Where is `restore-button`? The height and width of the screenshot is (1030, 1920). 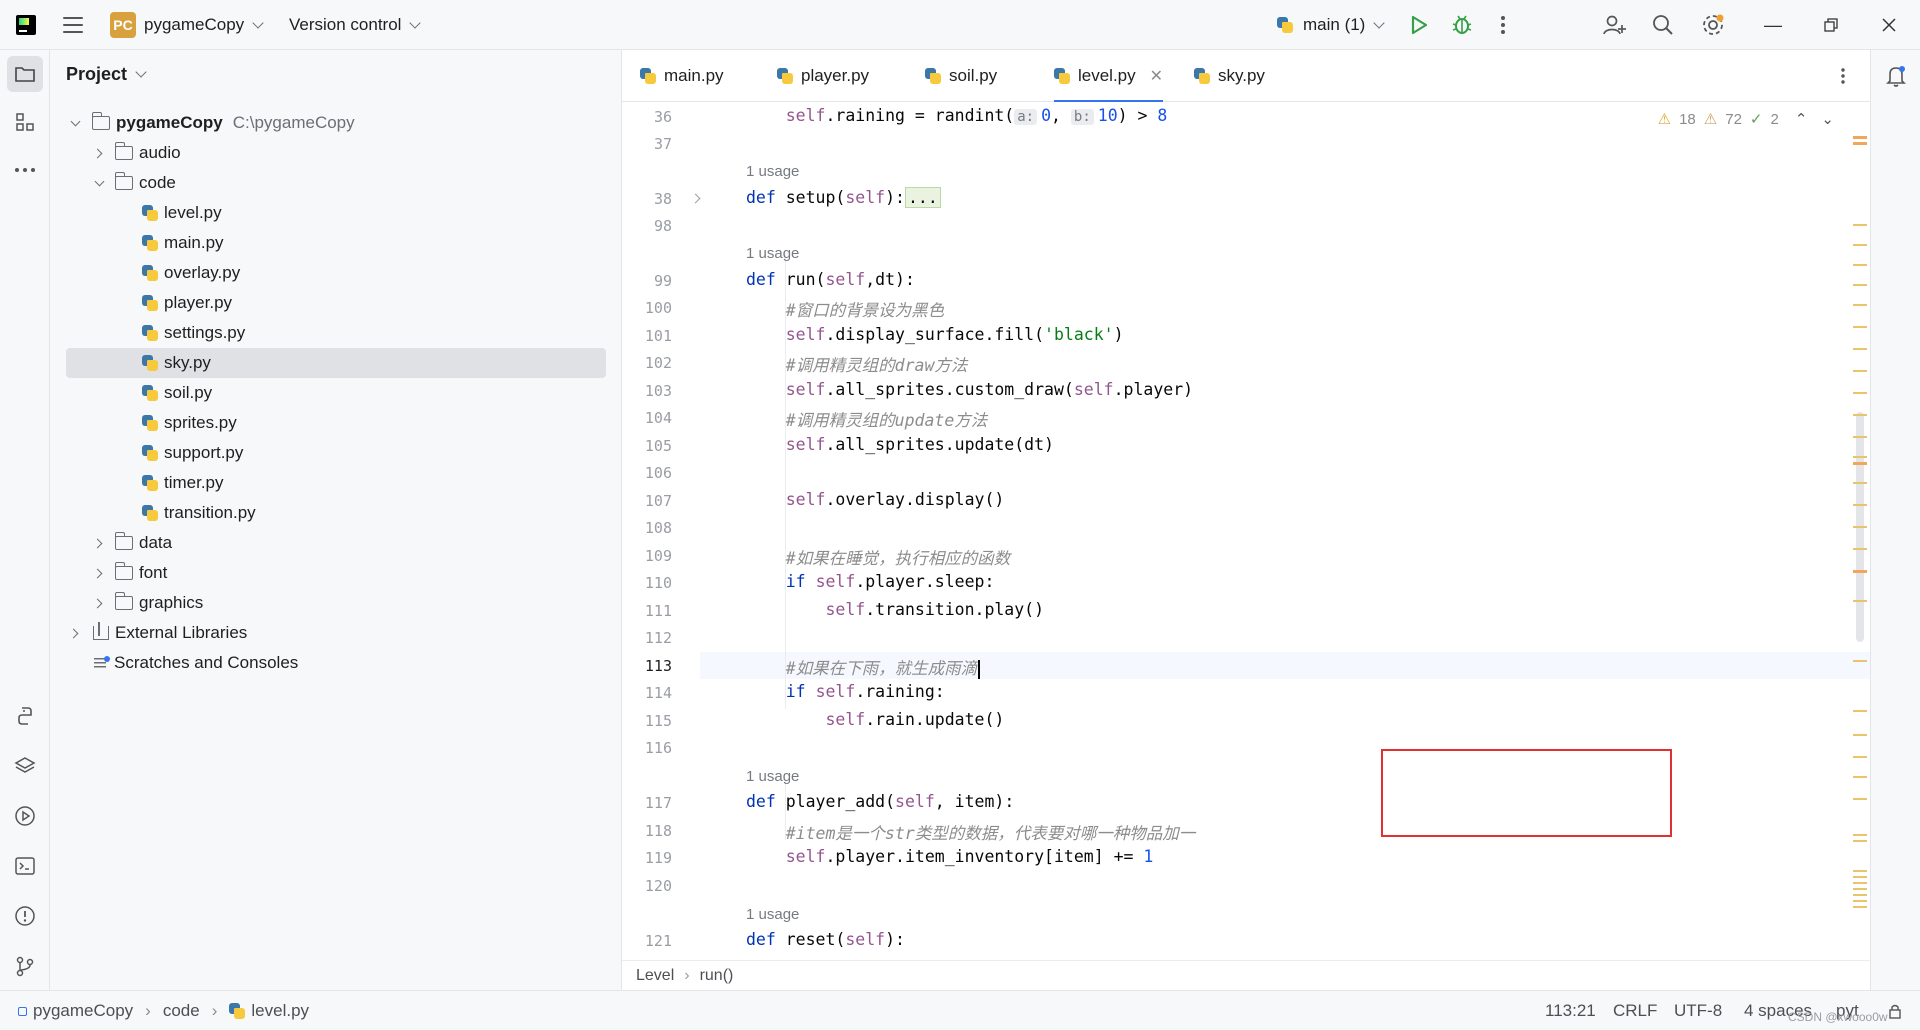 restore-button is located at coordinates (1831, 25).